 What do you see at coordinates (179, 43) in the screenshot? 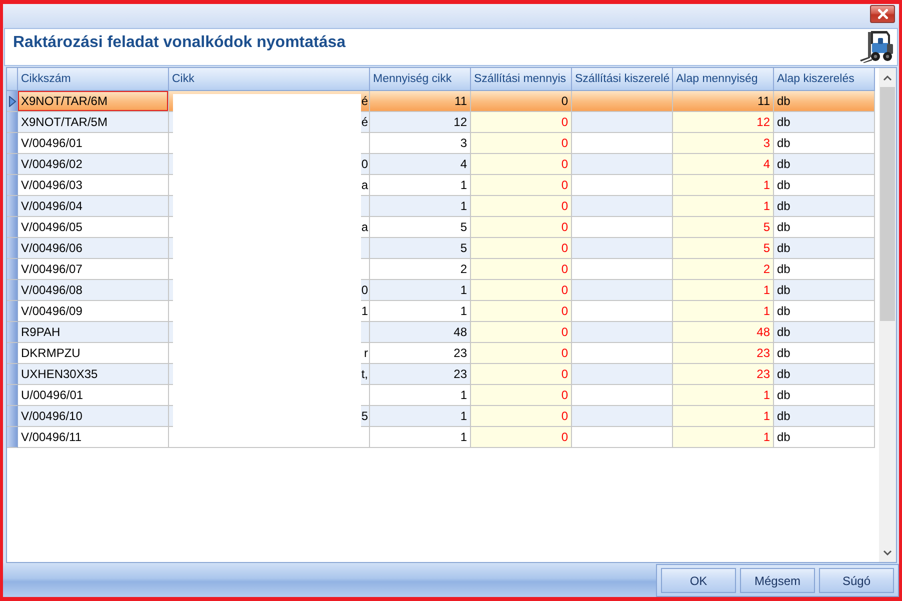
I see `dialog-title: Raktározási feladat vonalkódok nyomtatása` at bounding box center [179, 43].